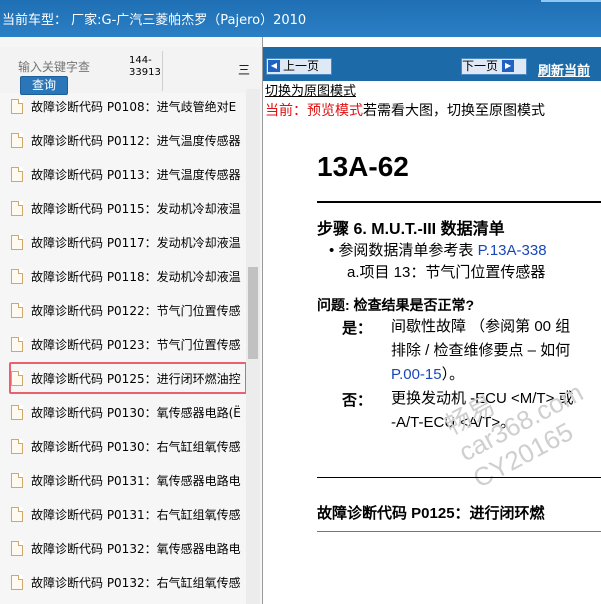 This screenshot has height=604, width=601. I want to click on next-page-label: 下一页, so click(480, 66).